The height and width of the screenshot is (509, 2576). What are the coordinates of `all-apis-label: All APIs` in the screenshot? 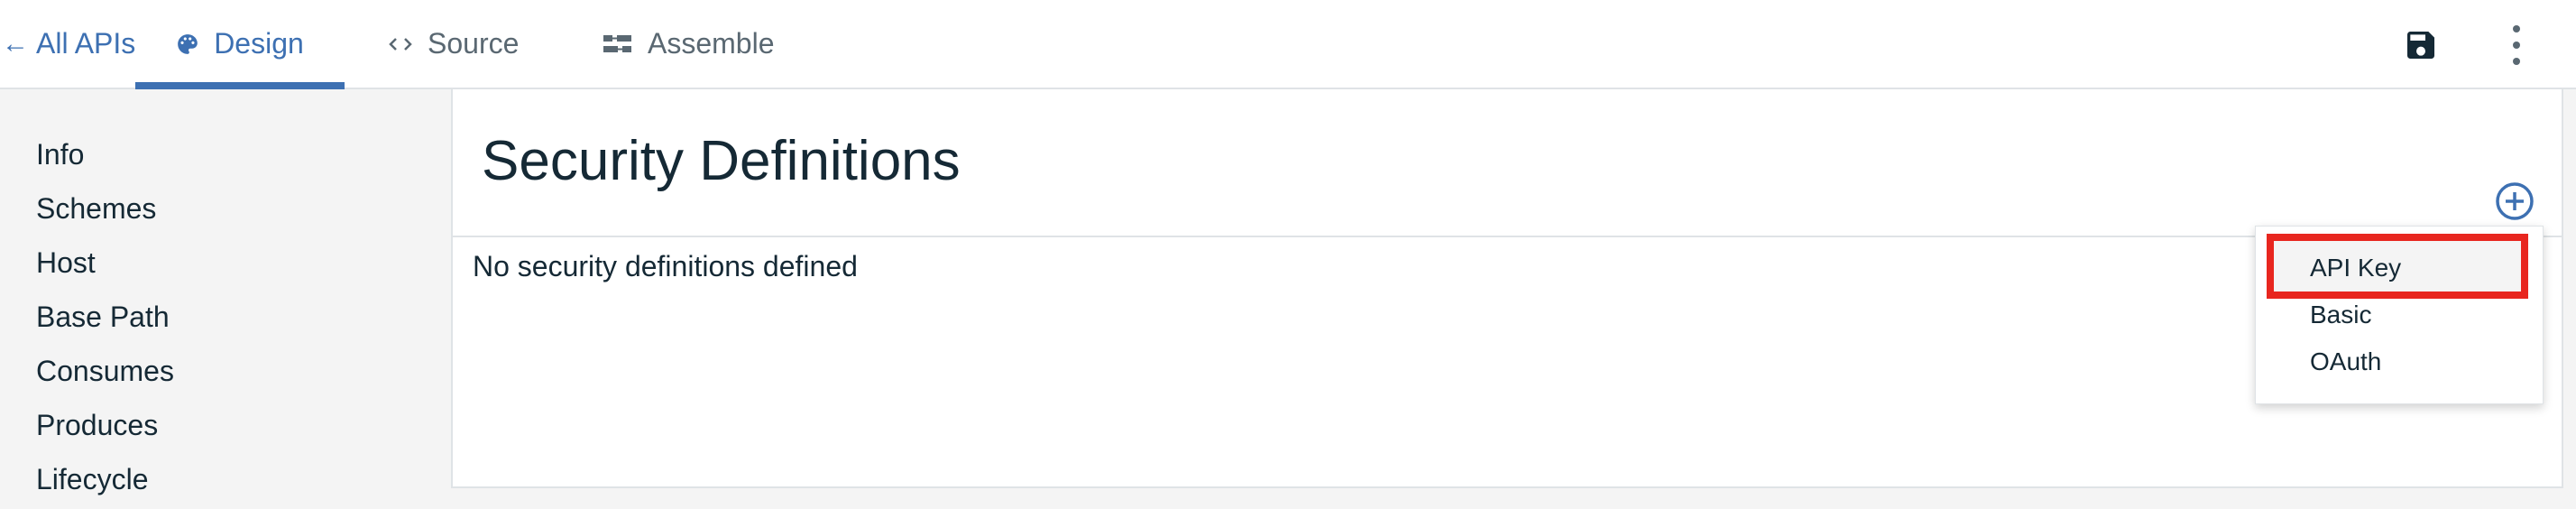 It's located at (86, 44).